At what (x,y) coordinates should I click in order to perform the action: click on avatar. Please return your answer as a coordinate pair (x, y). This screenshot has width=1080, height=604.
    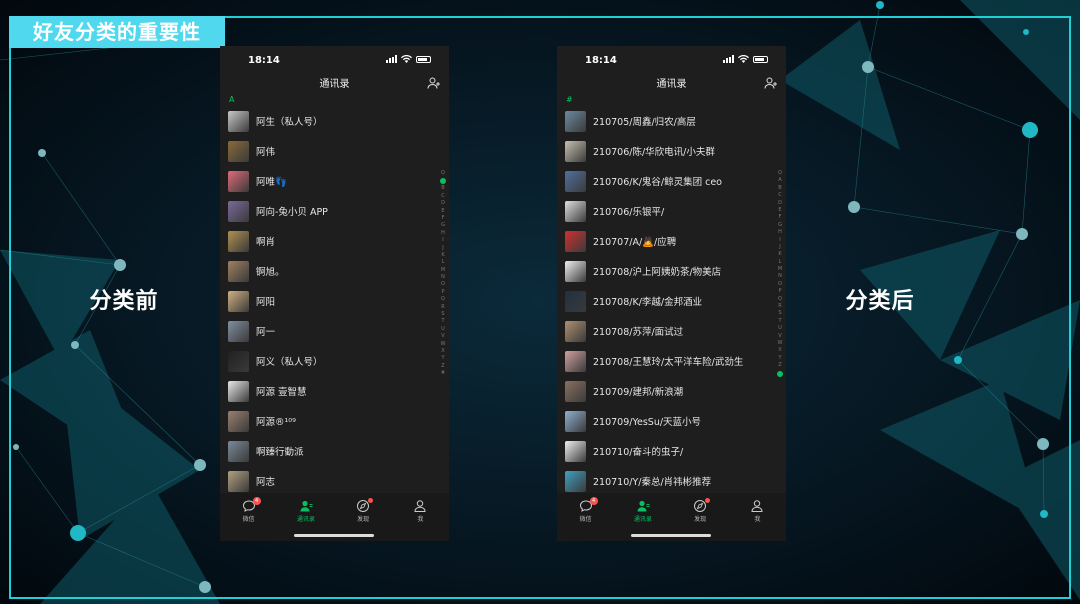
    Looking at the image, I should click on (238, 241).